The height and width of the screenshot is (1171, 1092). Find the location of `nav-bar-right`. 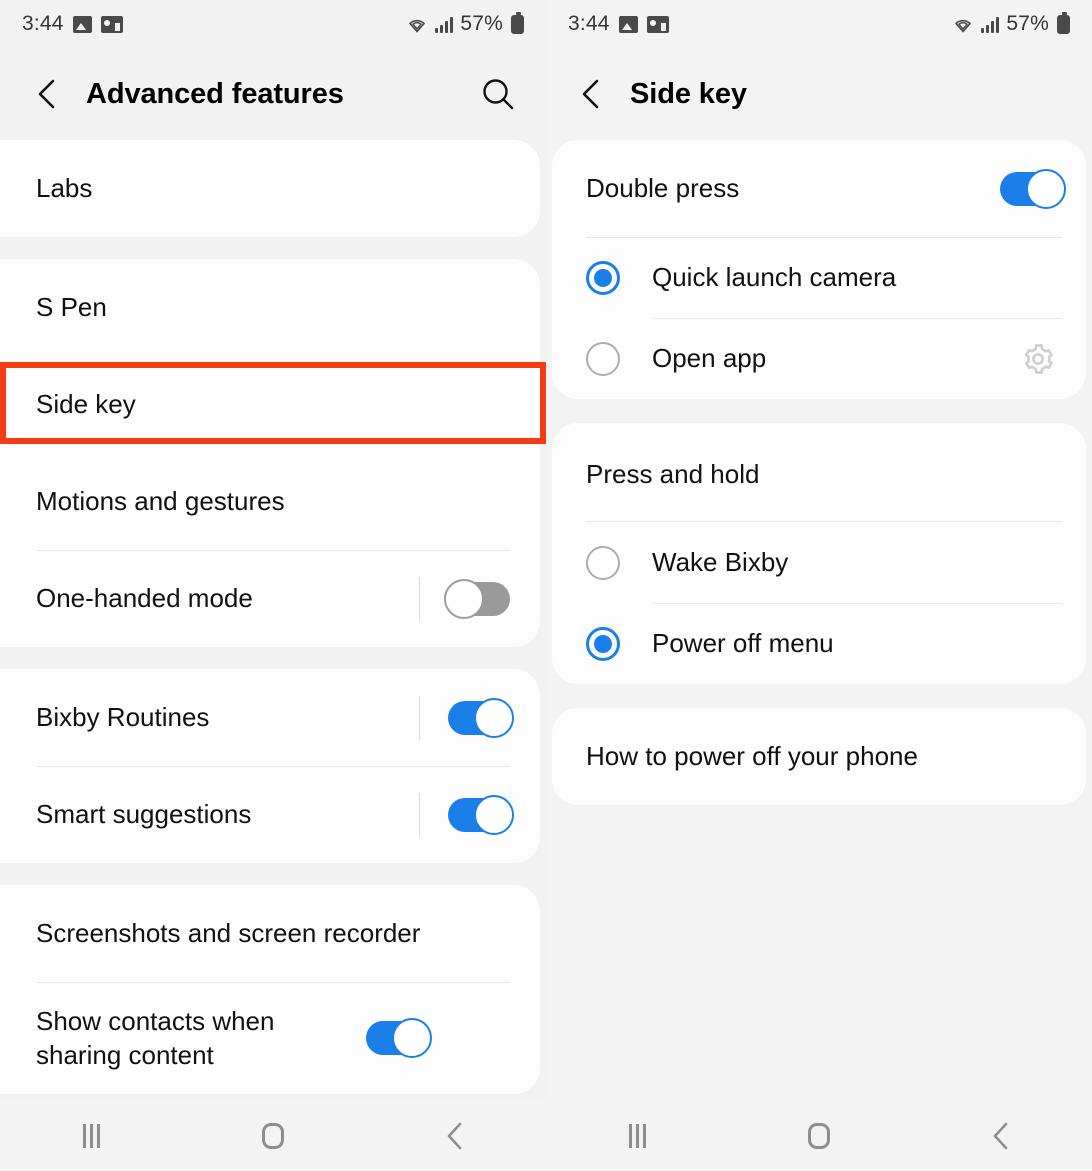

nav-bar-right is located at coordinates (819, 1135).